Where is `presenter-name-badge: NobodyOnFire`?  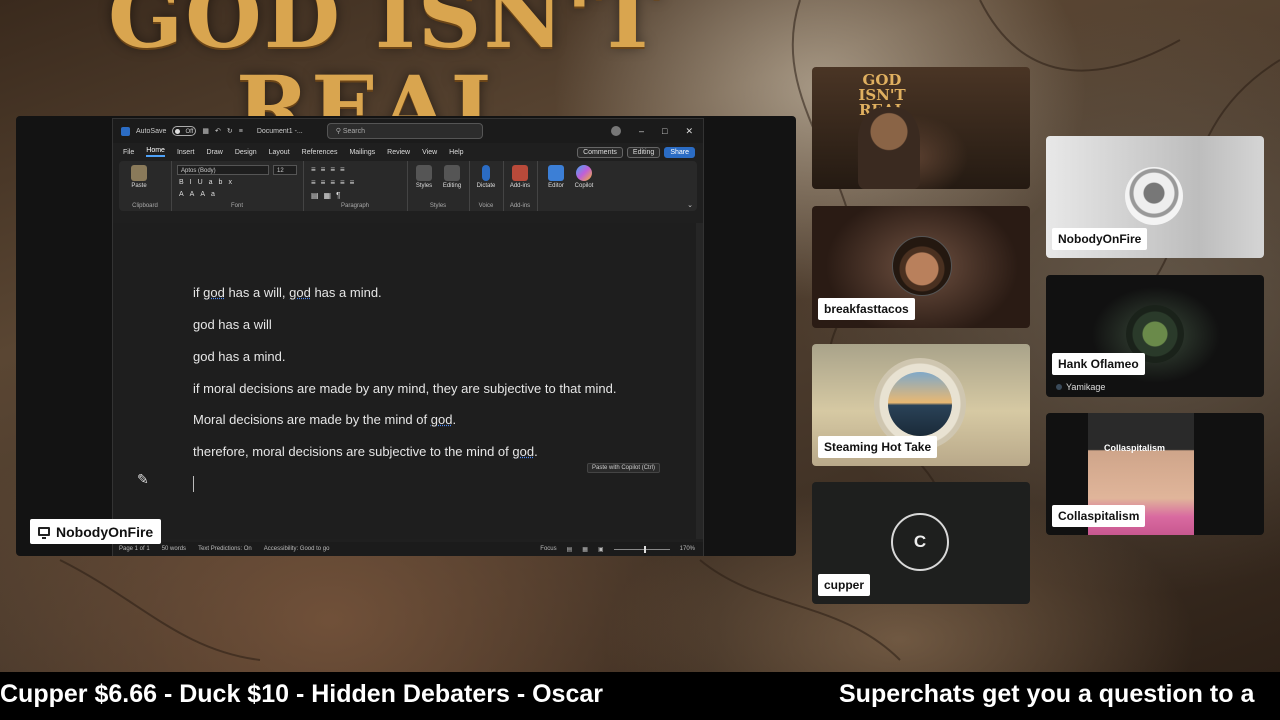
presenter-name-badge: NobodyOnFire is located at coordinates (96, 531).